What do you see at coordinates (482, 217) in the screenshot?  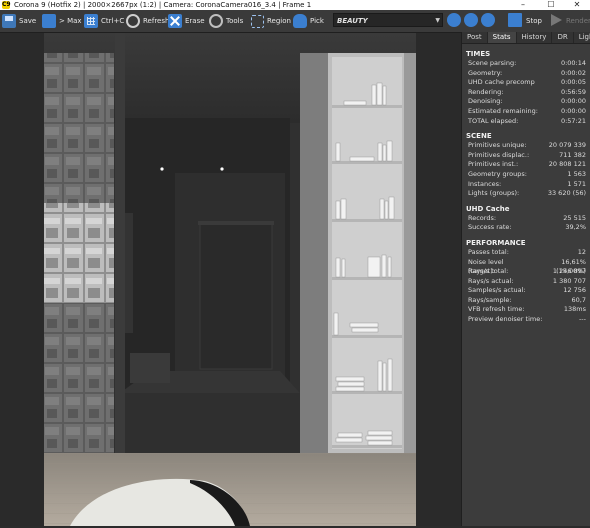 I see `stat-label: Records:` at bounding box center [482, 217].